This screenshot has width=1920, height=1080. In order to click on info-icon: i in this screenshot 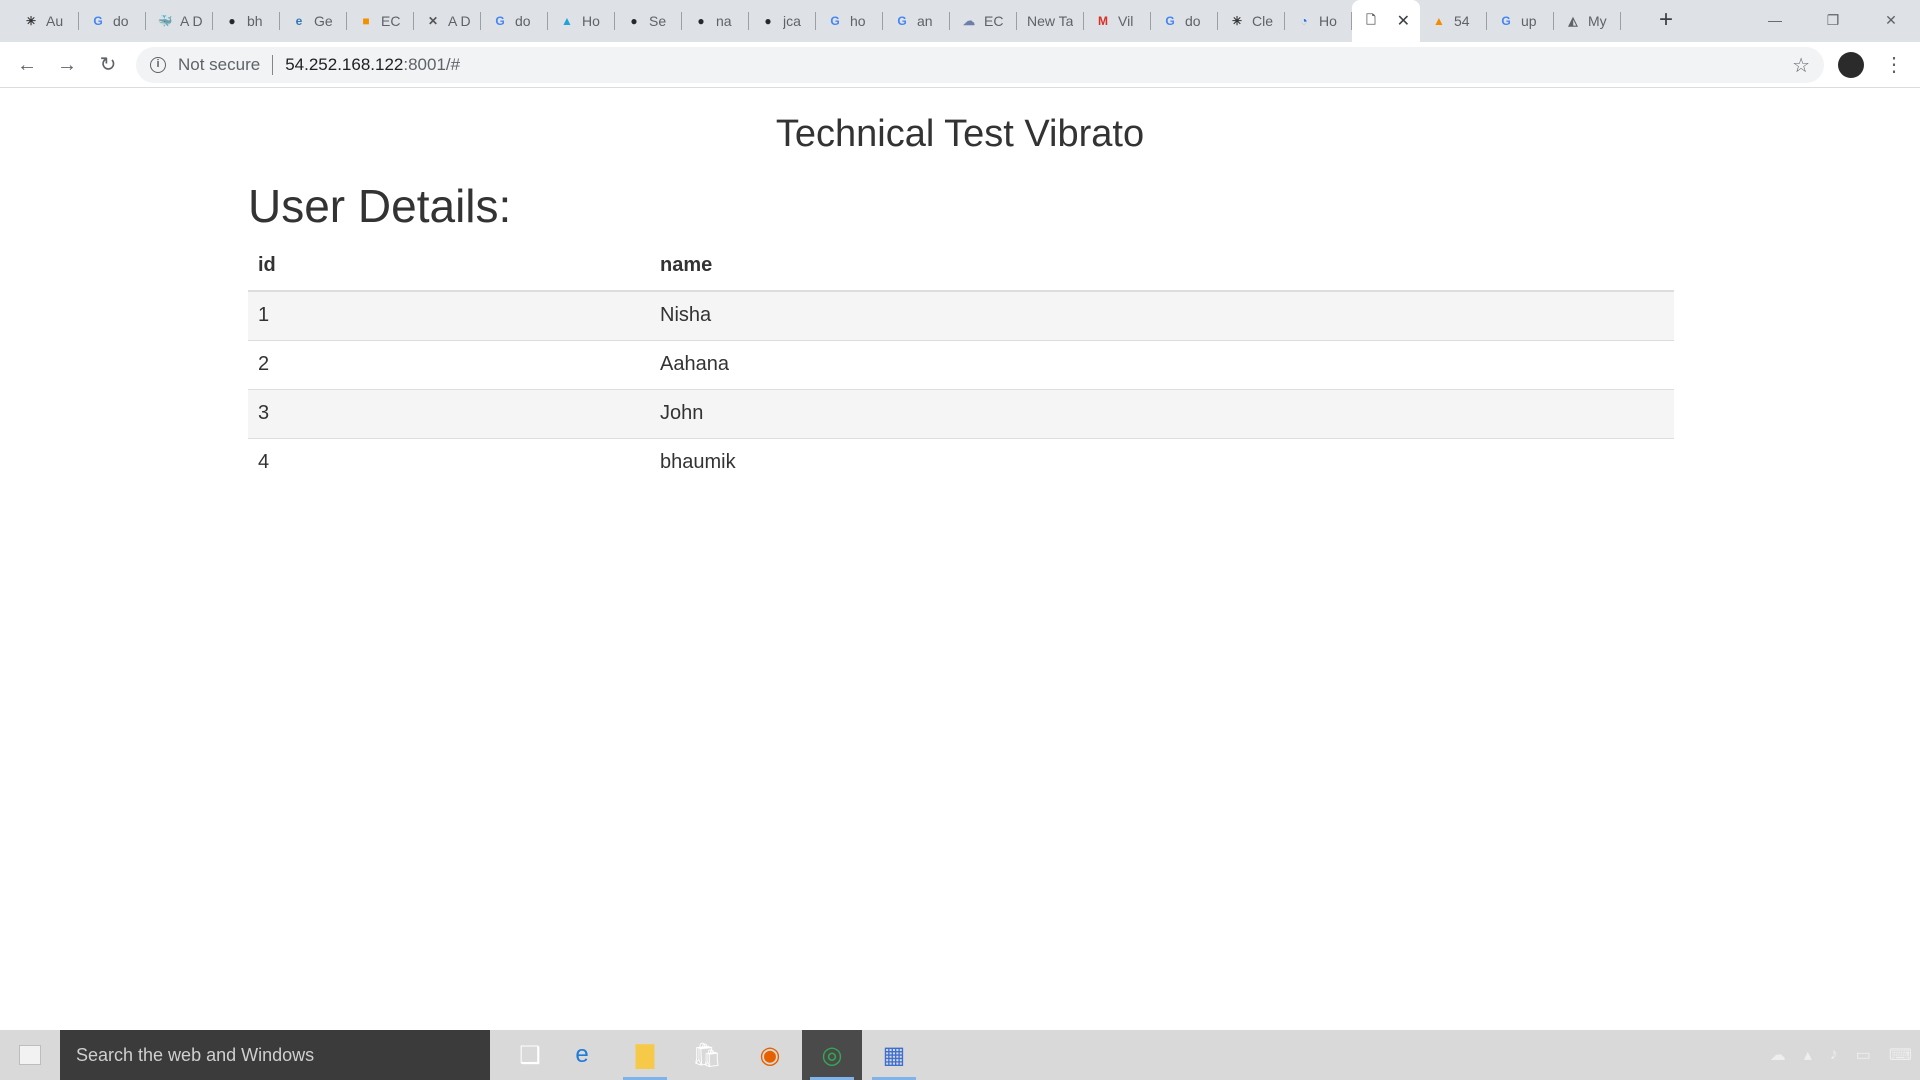, I will do `click(158, 65)`.